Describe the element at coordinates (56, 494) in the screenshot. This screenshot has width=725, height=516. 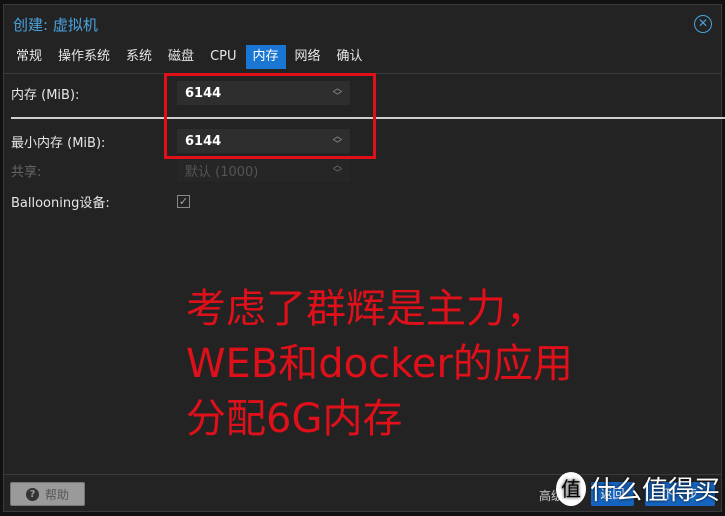
I see `help-label: 帮助` at that location.